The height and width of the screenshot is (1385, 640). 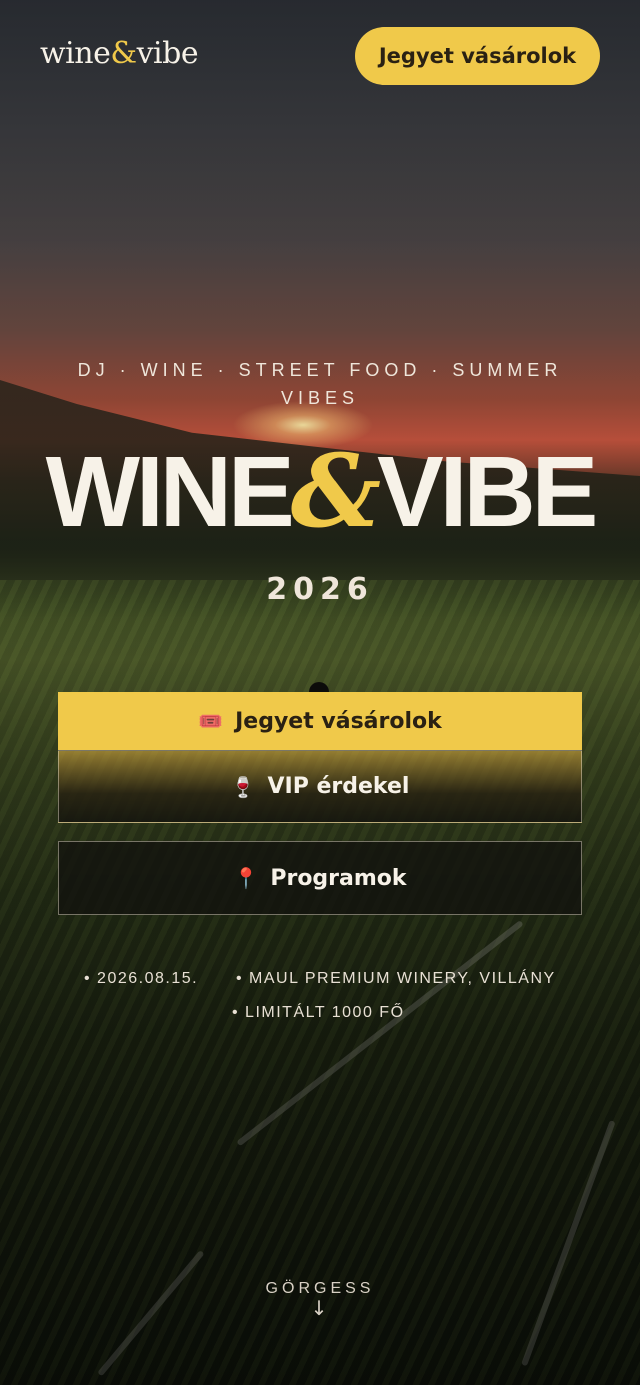 I want to click on programs-label: Programok, so click(x=338, y=878).